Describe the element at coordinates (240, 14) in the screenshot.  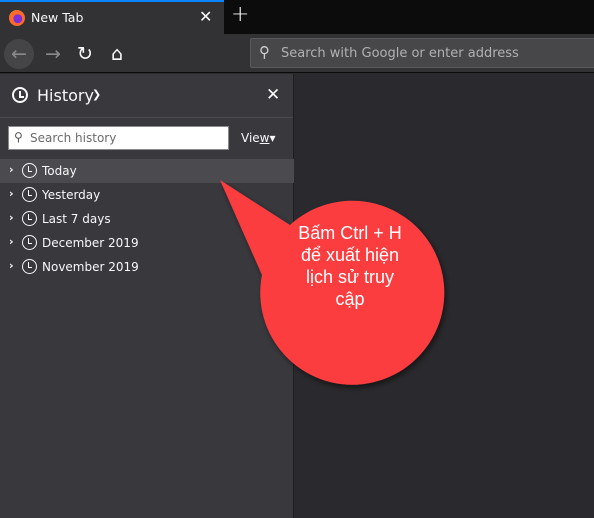
I see `new-tab-button: +` at that location.